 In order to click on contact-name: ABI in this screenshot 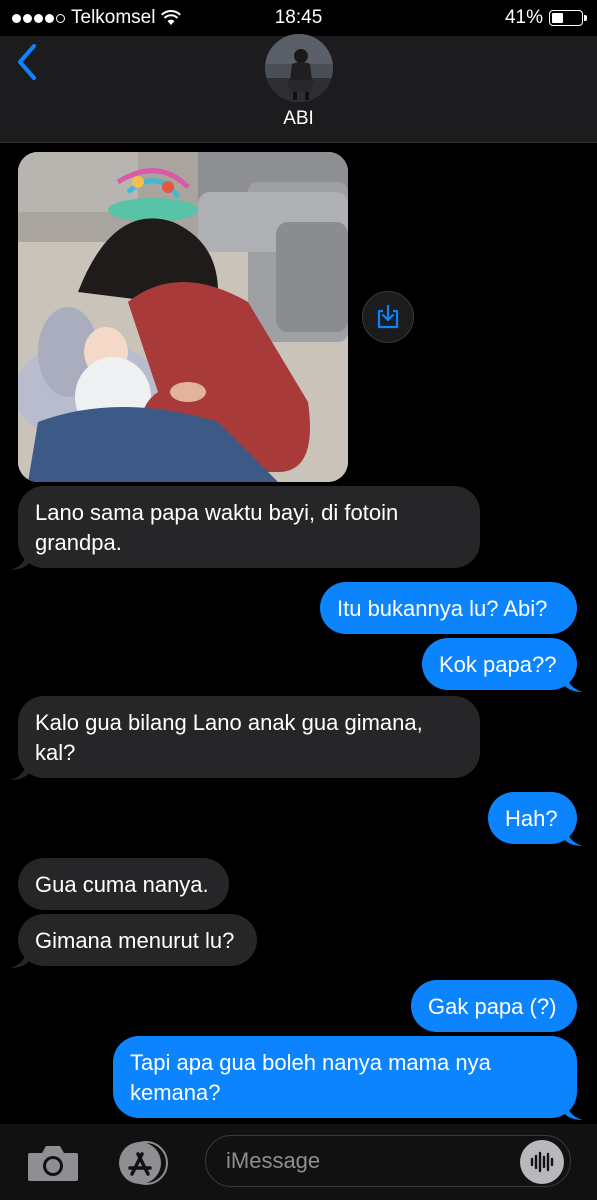, I will do `click(298, 119)`.